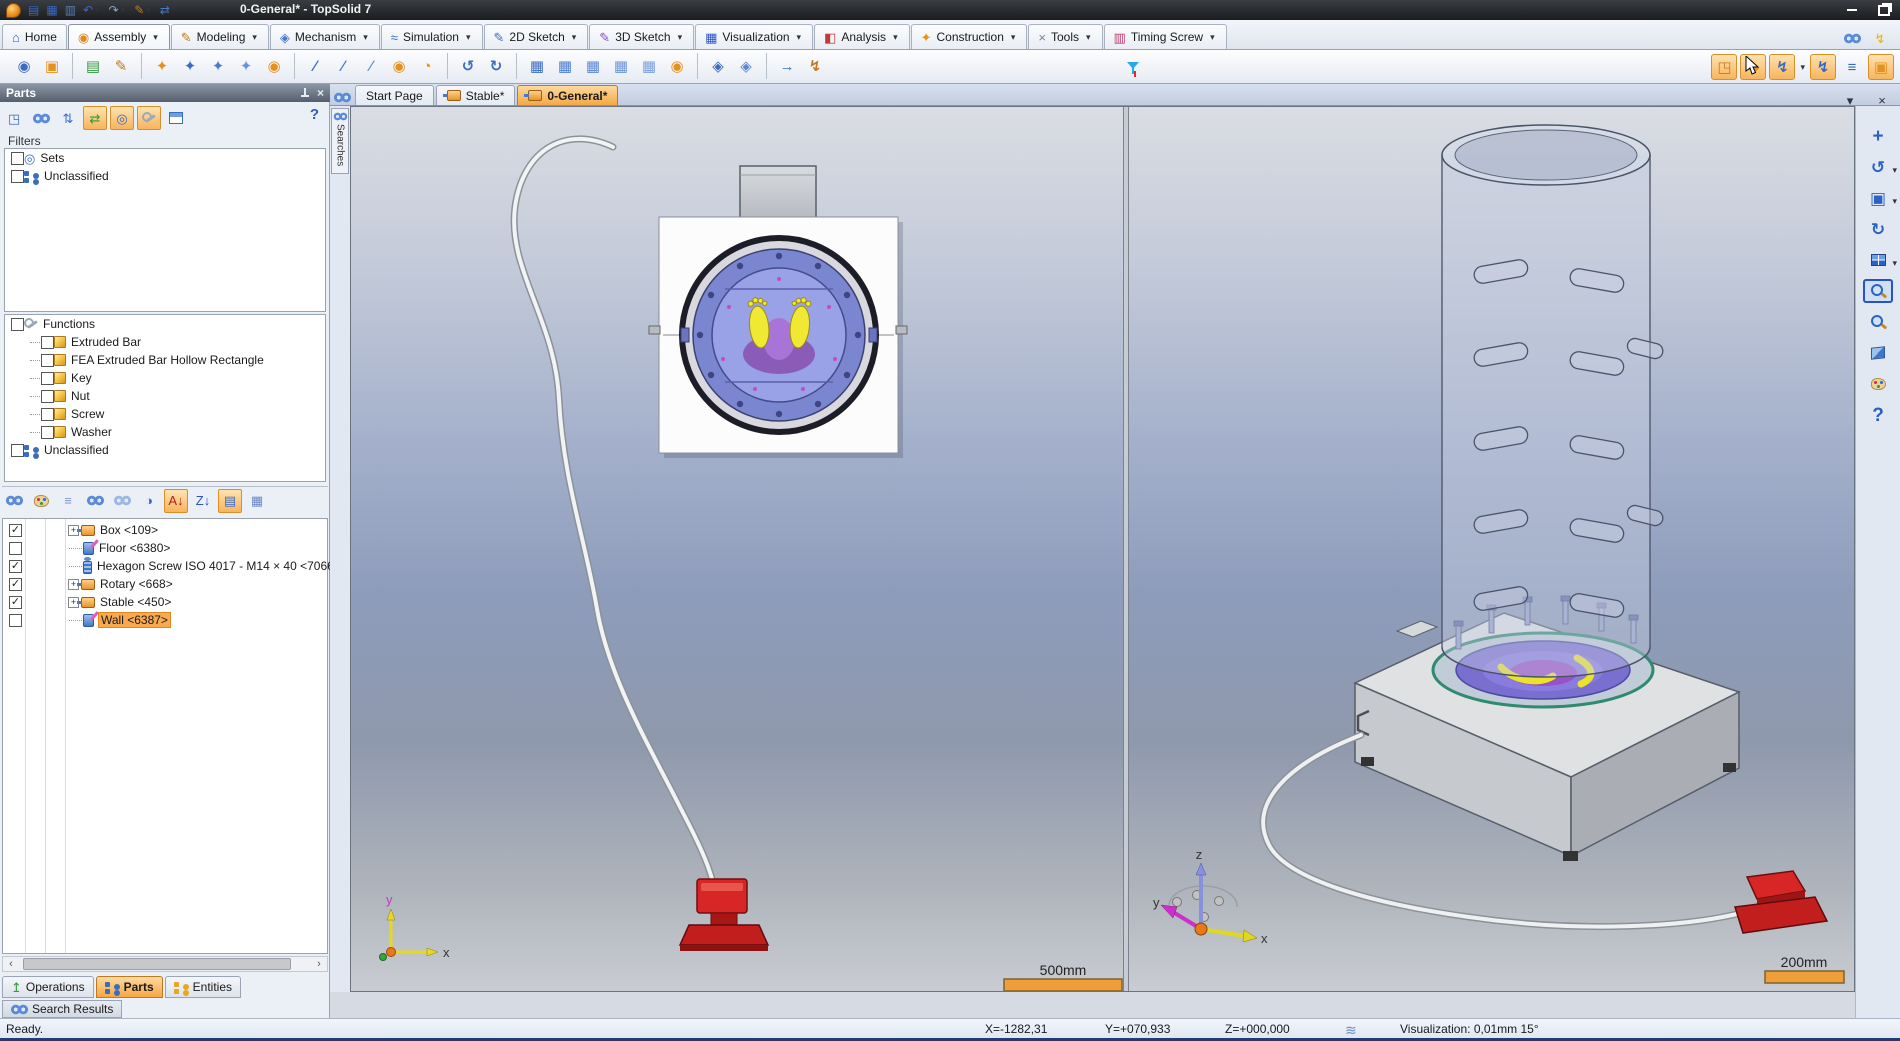 This screenshot has width=1900, height=1041. I want to click on zoom-extent-button: ▣ ▾, so click(1880, 198).